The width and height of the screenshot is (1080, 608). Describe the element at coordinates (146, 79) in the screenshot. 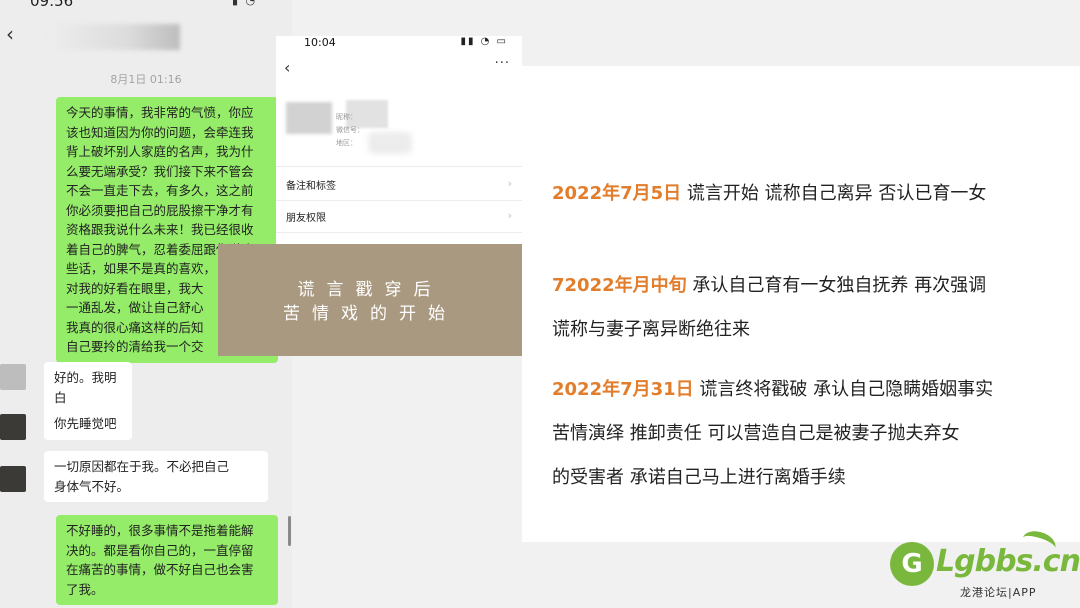

I see `chat-timestamp: 8月1日 01:16` at that location.